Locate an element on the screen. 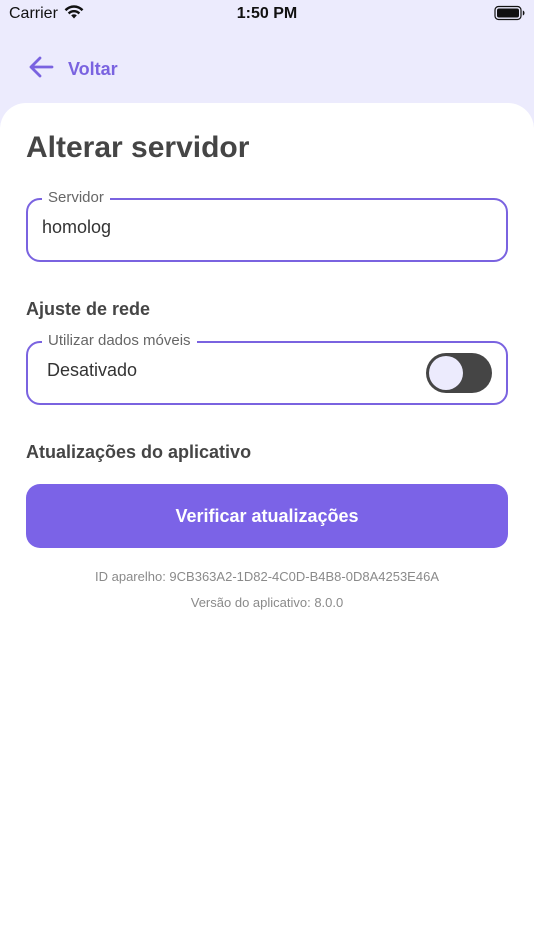 The height and width of the screenshot is (950, 534). clock: 1:50 PM is located at coordinates (267, 13).